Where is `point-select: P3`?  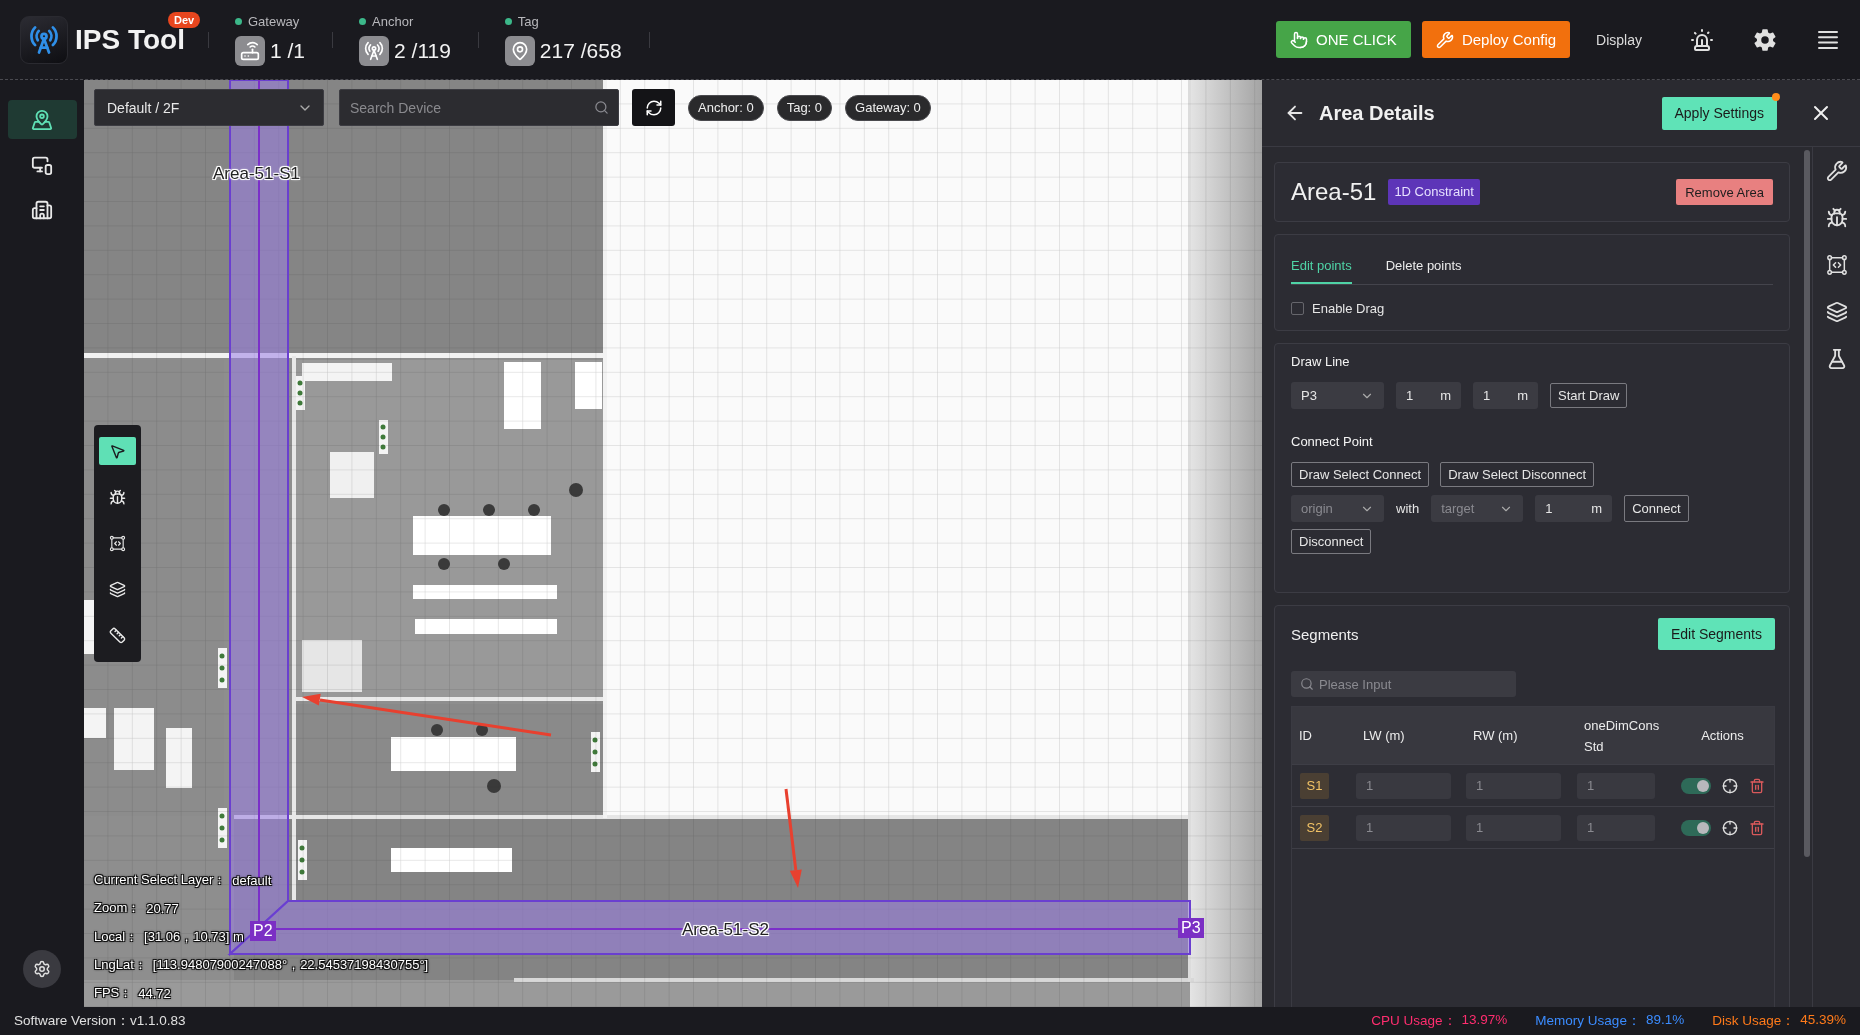 point-select: P3 is located at coordinates (1337, 395).